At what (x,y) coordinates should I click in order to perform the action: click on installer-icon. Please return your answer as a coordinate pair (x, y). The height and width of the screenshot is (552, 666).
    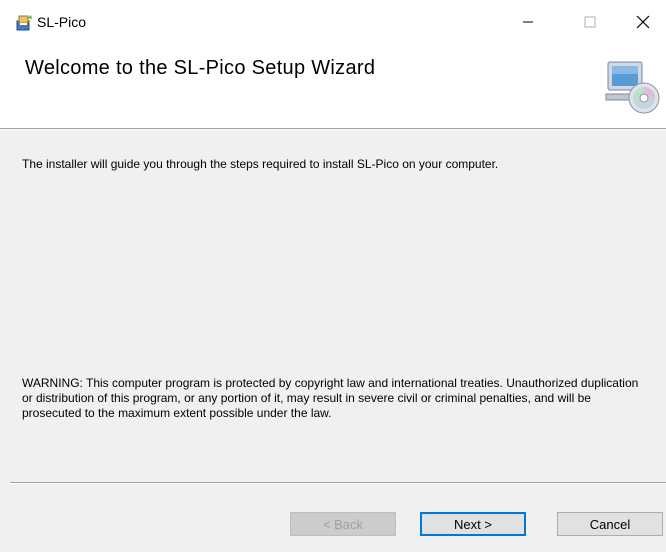
    Looking at the image, I should click on (24, 22).